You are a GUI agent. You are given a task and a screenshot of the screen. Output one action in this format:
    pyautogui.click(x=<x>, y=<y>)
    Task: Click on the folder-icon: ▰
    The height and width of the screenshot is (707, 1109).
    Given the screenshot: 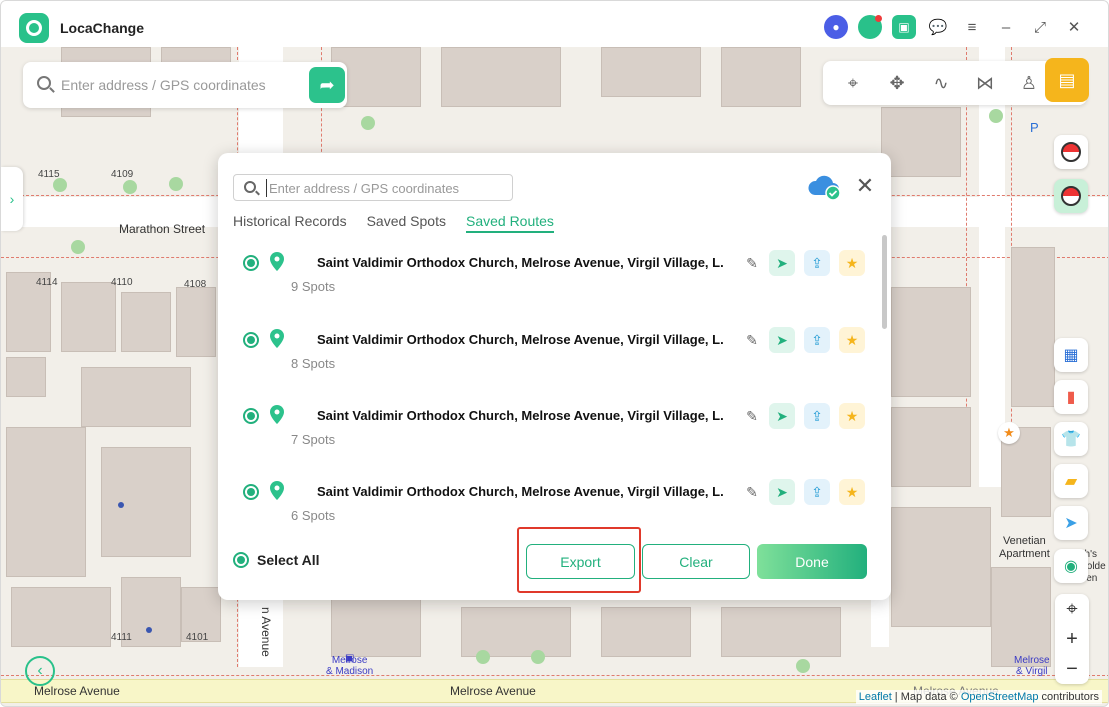 What is the action you would take?
    pyautogui.click(x=1071, y=481)
    